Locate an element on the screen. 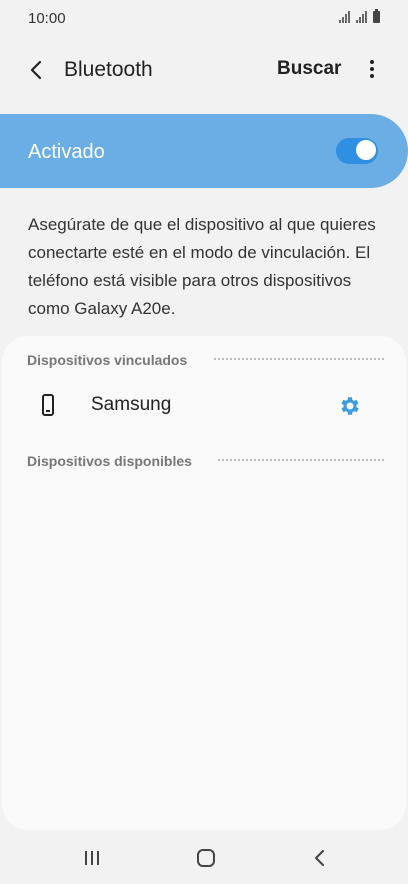  back-icon is located at coordinates (320, 858).